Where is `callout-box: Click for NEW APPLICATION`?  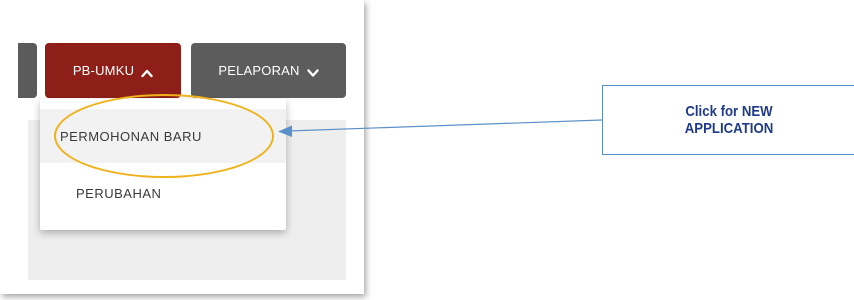
callout-box: Click for NEW APPLICATION is located at coordinates (728, 120).